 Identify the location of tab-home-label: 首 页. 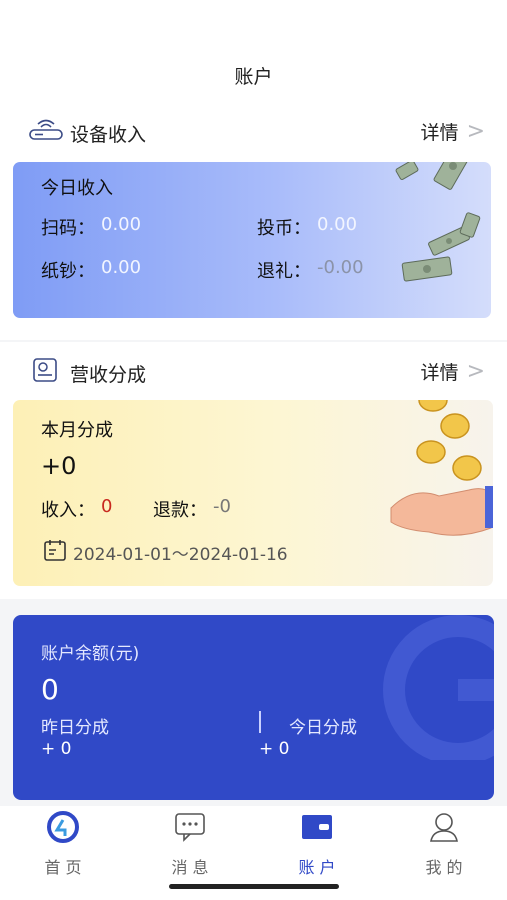
(63, 867).